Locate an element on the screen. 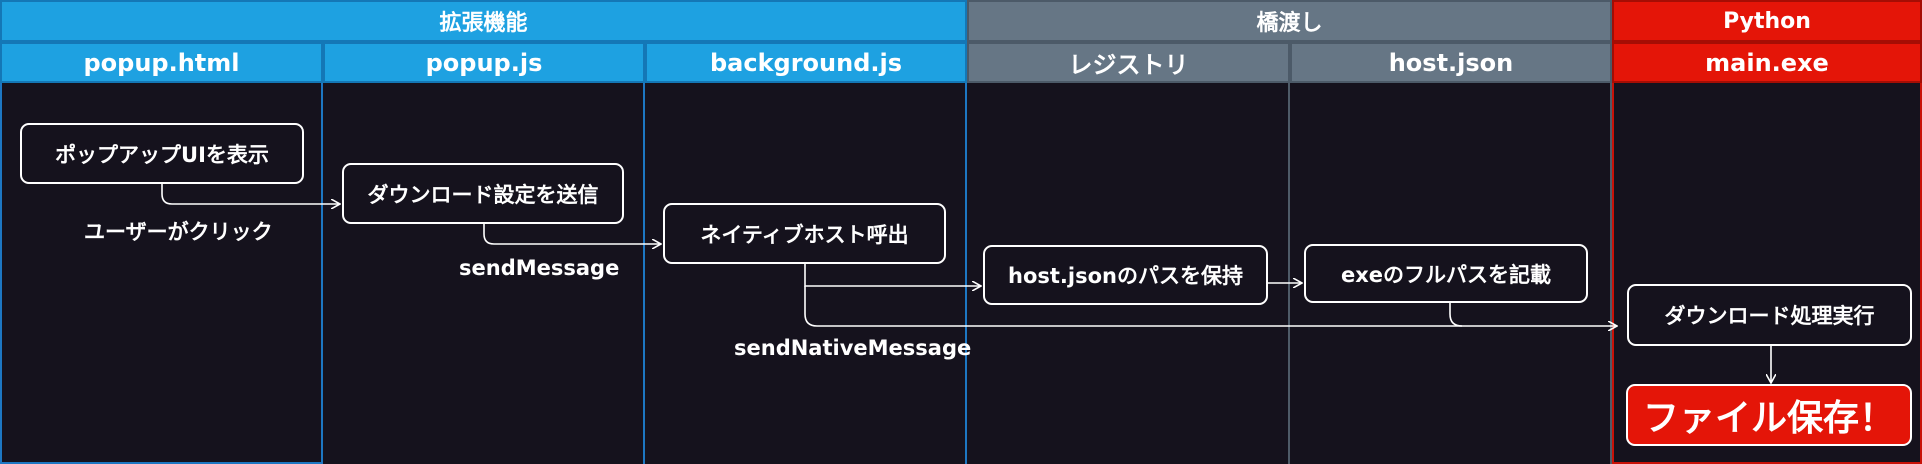 This screenshot has width=1922, height=464. lane-header-registry: レジストリ is located at coordinates (1128, 62).